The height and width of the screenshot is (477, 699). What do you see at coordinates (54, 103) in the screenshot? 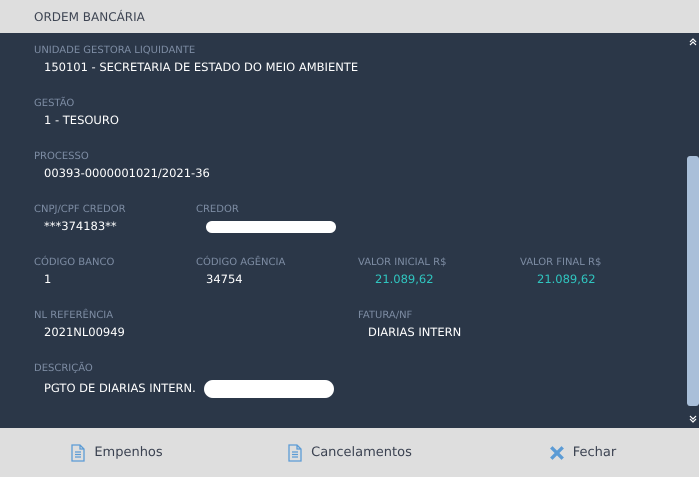
I see `field-label: GESTÃO` at bounding box center [54, 103].